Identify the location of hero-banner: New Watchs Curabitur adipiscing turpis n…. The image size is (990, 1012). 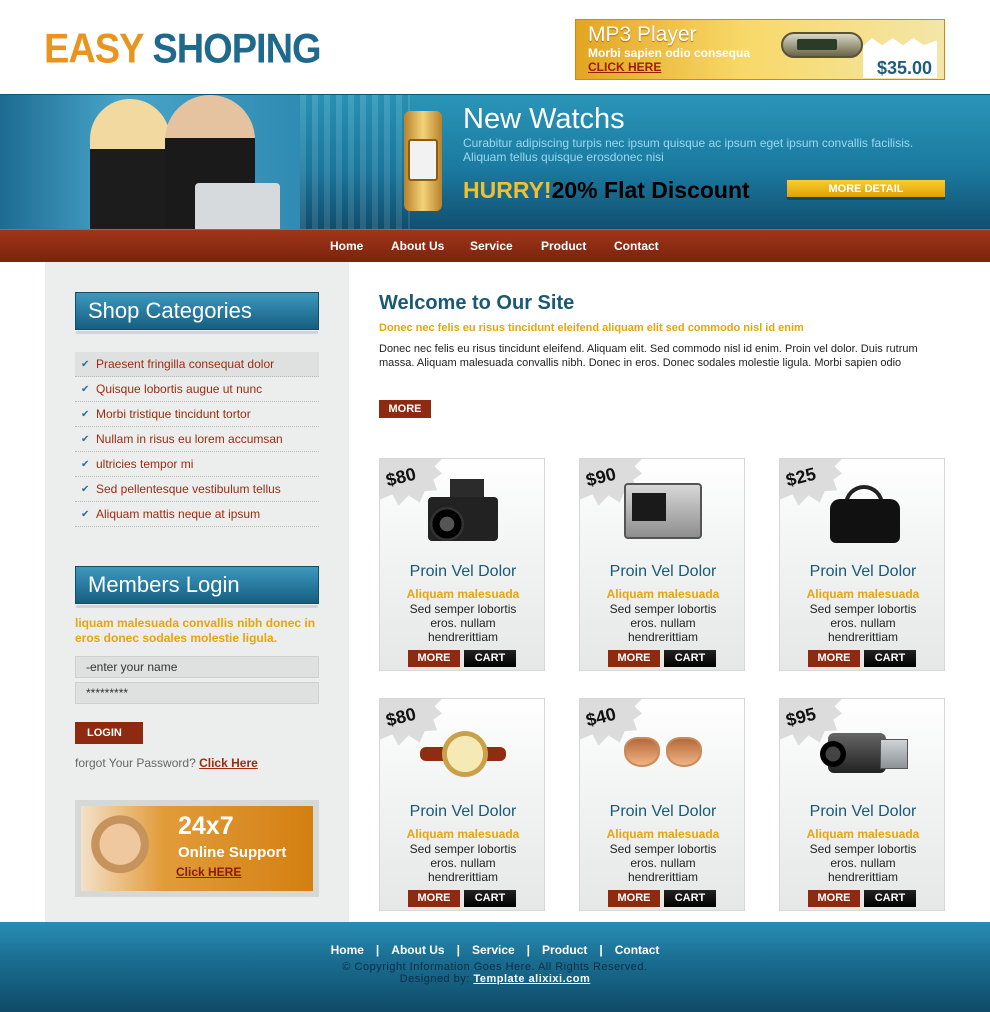
(495, 161).